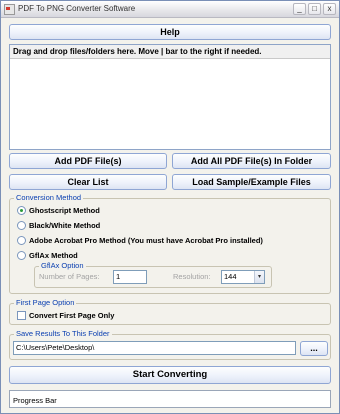  What do you see at coordinates (170, 32) in the screenshot?
I see `help-button: Help` at bounding box center [170, 32].